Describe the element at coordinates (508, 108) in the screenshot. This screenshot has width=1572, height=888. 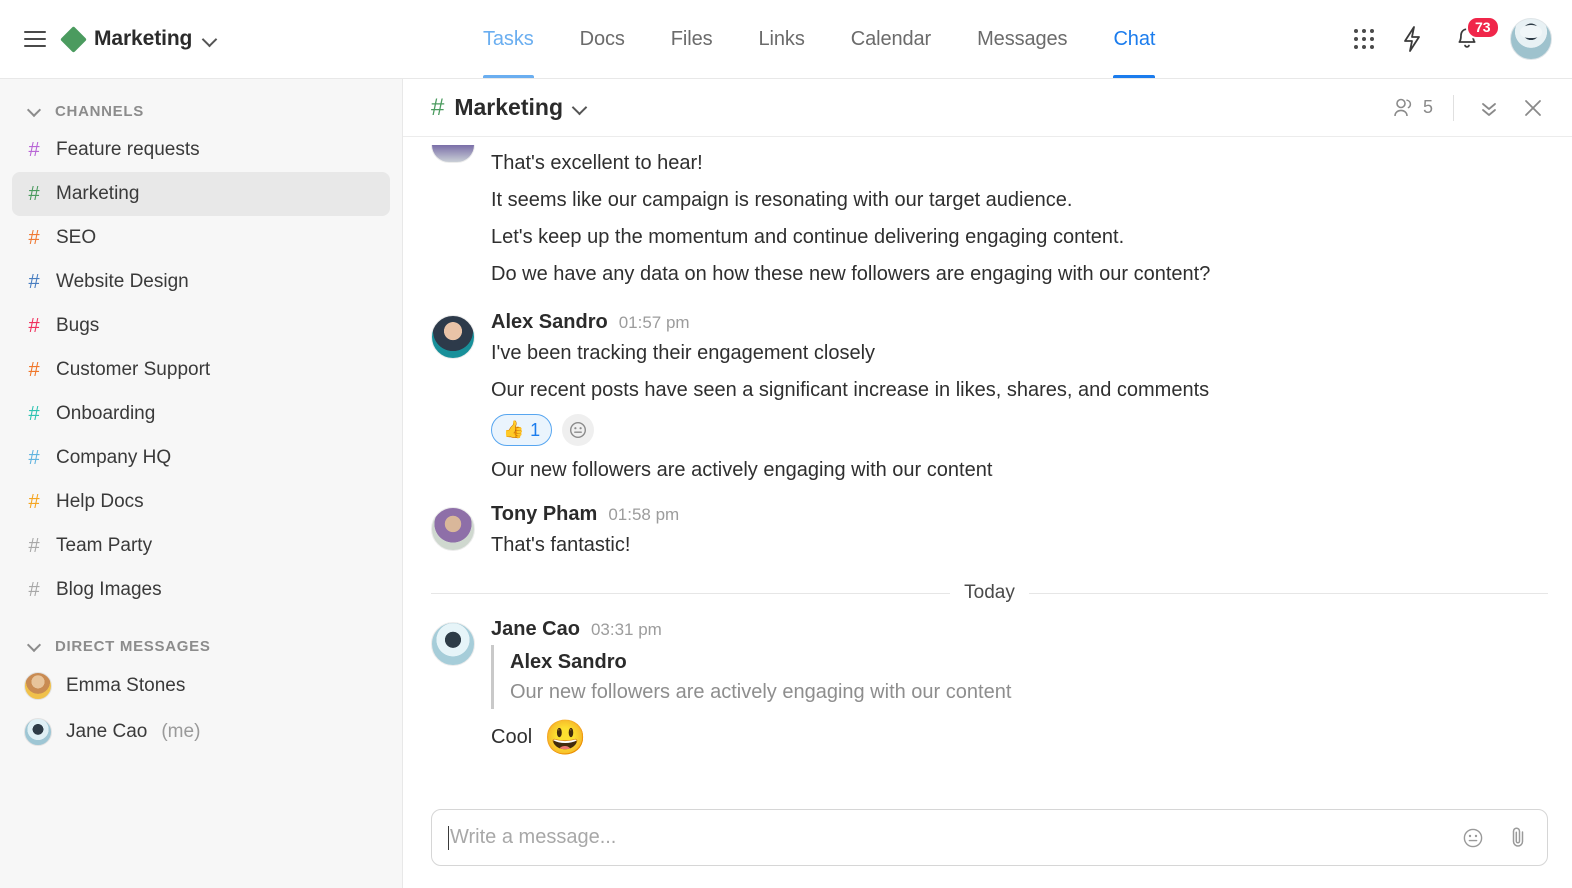
I see `chat-title: # Marketing` at that location.